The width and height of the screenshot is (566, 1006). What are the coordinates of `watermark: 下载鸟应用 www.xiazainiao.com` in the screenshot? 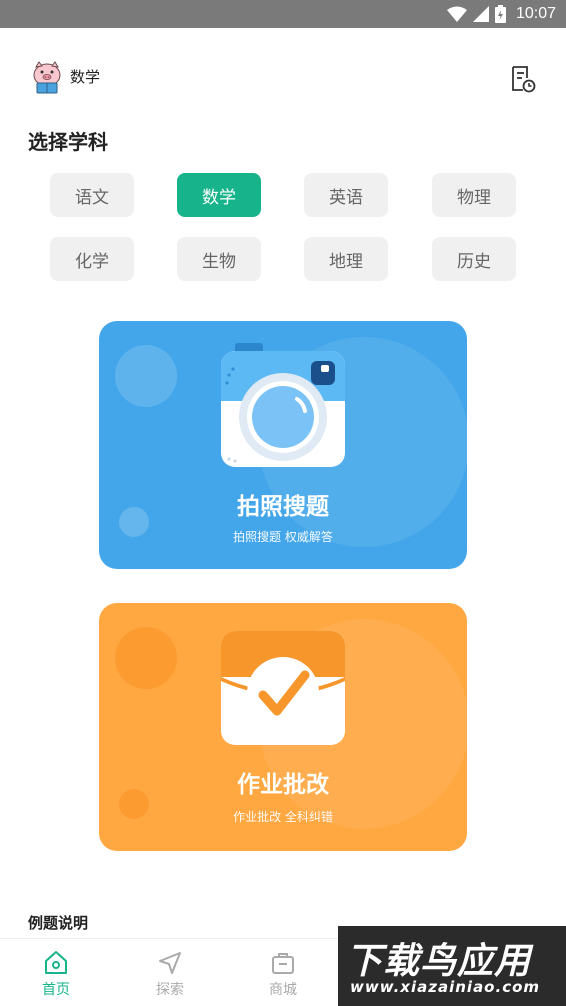 It's located at (452, 966).